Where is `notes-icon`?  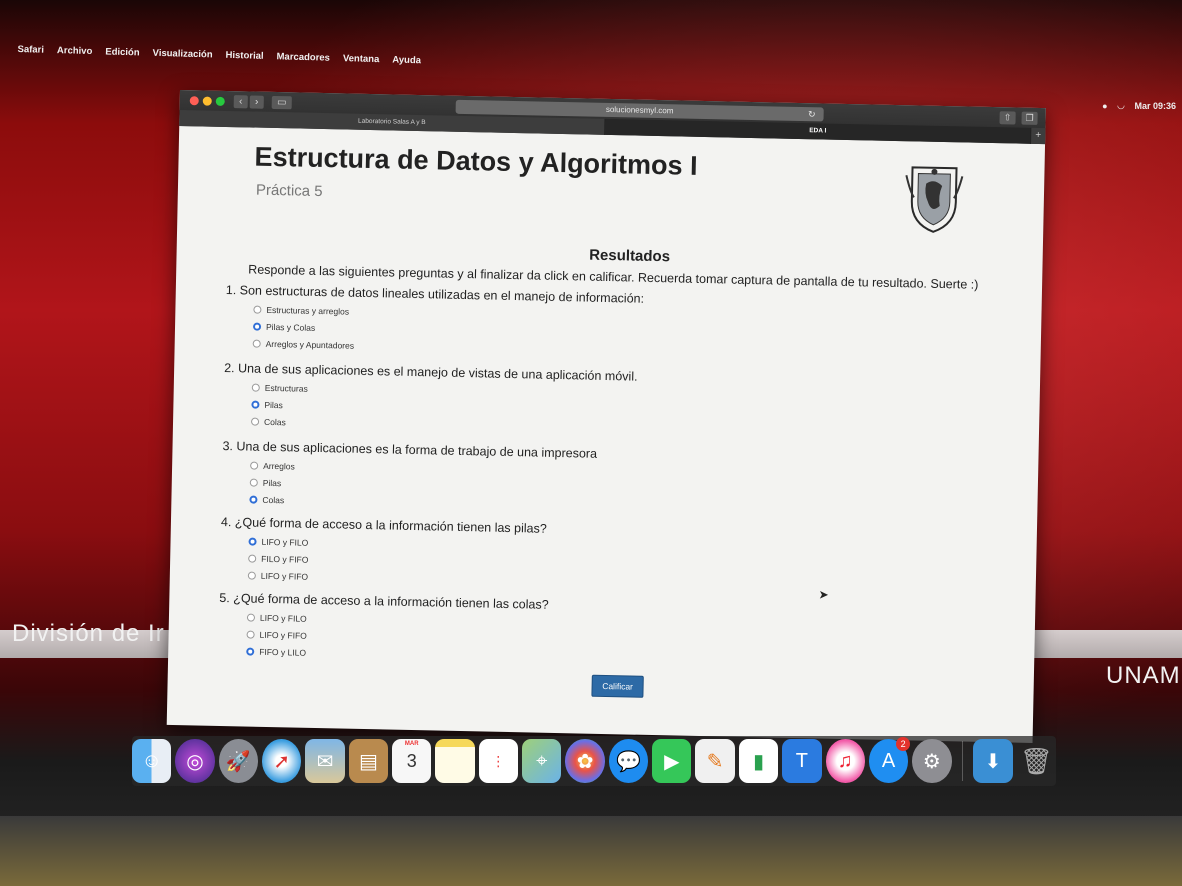
notes-icon is located at coordinates (455, 761).